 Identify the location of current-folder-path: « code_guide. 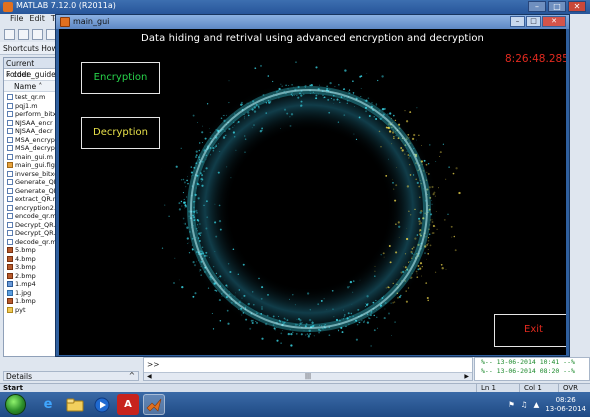
(31, 75).